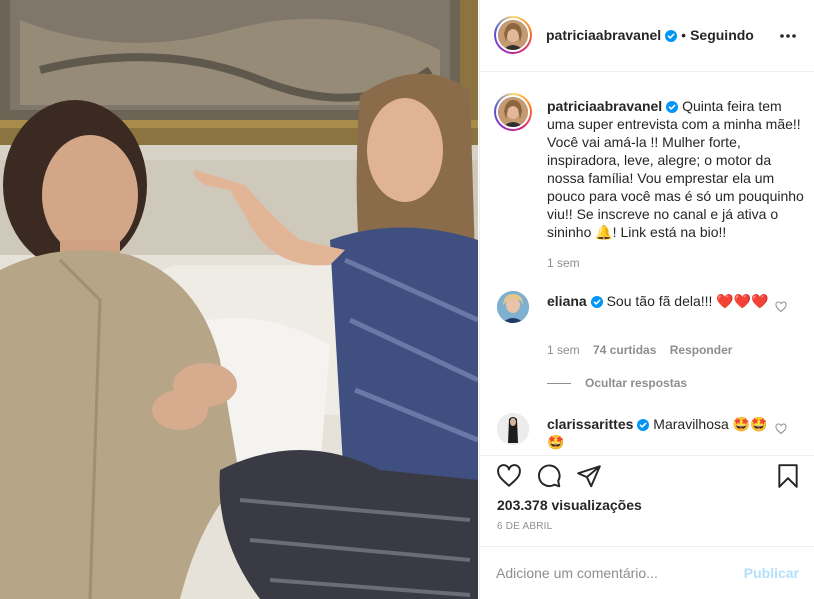  Describe the element at coordinates (604, 106) in the screenshot. I see `caption-username: patriciaabravanel` at that location.